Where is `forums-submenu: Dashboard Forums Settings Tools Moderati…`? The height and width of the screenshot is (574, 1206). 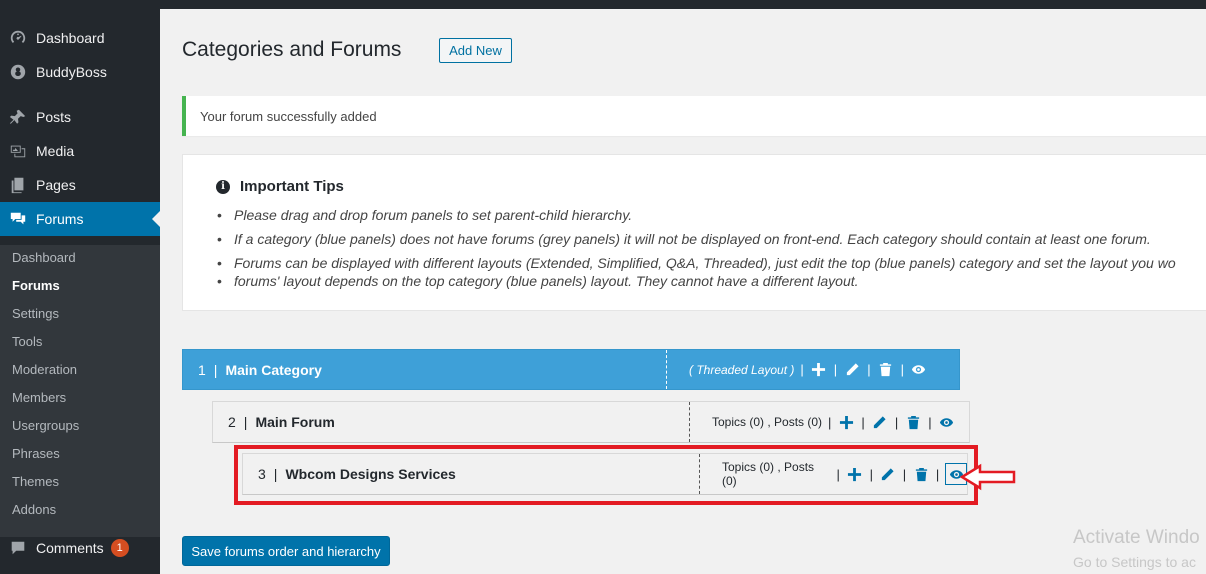
forums-submenu: Dashboard Forums Settings Tools Moderati… is located at coordinates (80, 391).